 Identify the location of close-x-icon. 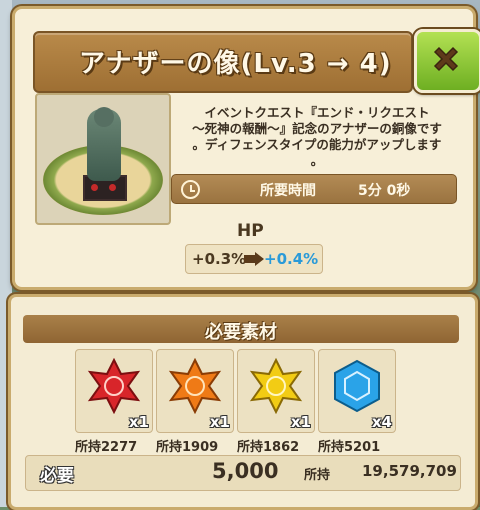
(446, 59).